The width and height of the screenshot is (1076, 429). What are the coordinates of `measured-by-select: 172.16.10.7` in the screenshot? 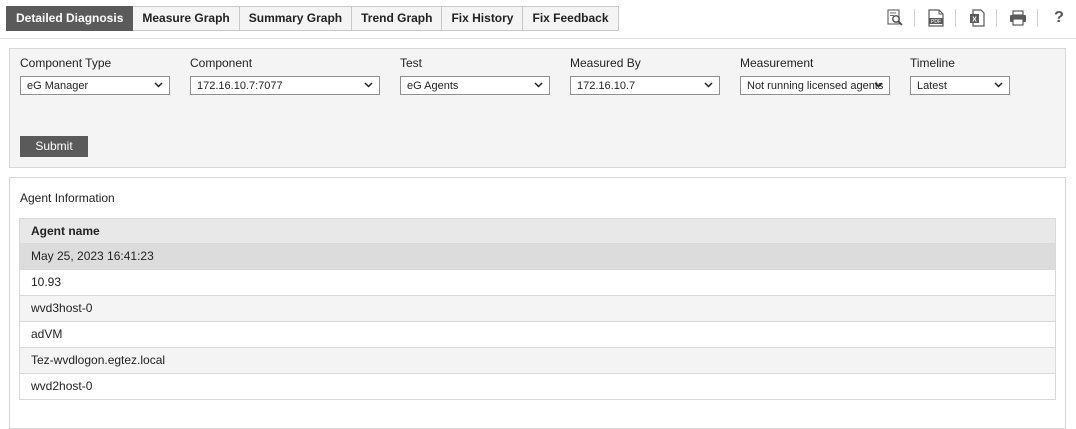 It's located at (645, 85).